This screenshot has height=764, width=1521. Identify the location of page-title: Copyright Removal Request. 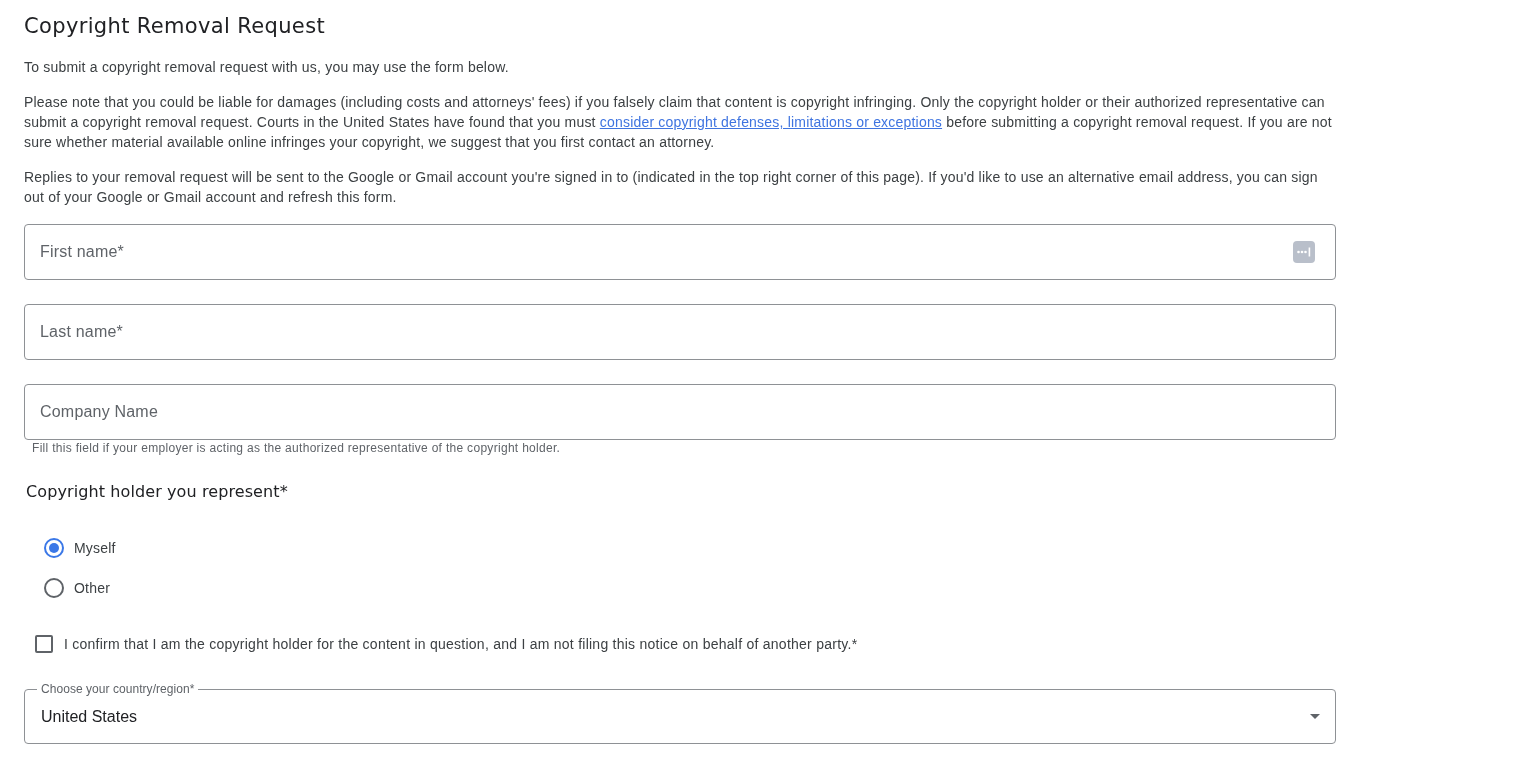
(175, 26).